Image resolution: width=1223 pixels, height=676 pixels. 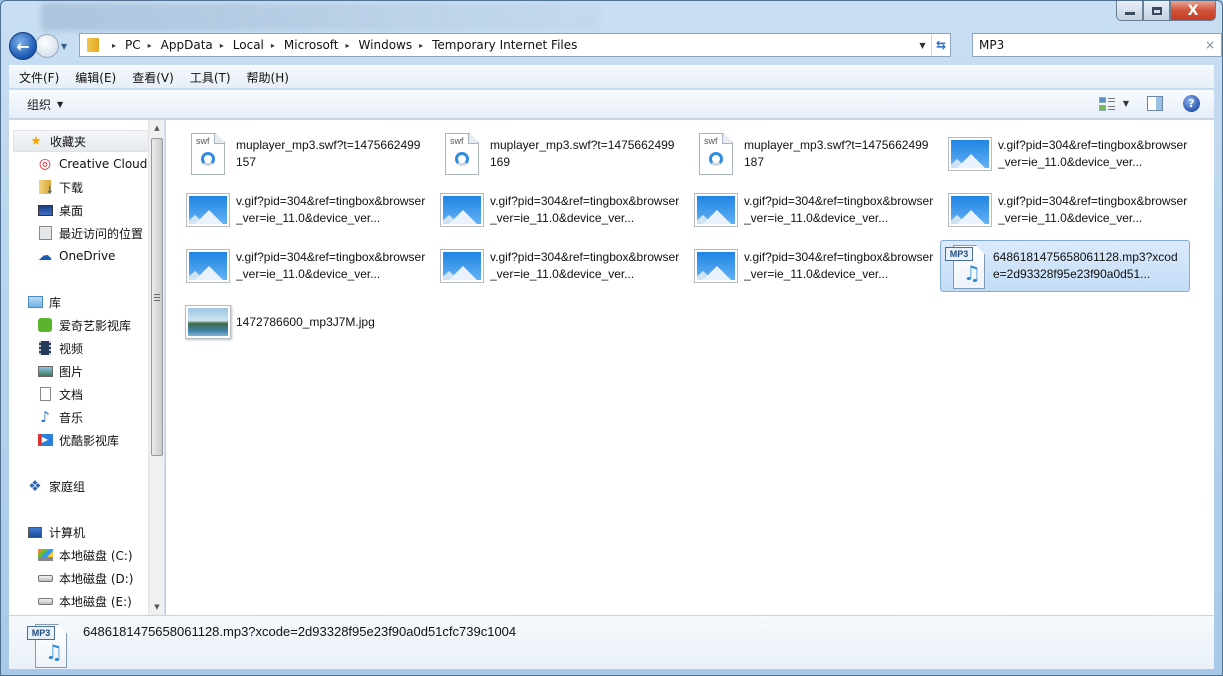 What do you see at coordinates (95, 77) in the screenshot?
I see `menu-edit: 编辑(E)` at bounding box center [95, 77].